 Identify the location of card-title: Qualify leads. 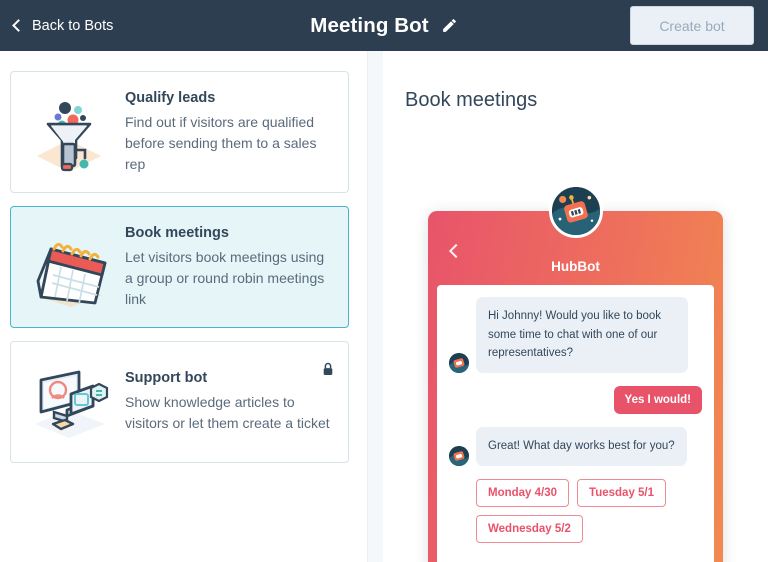
(170, 97).